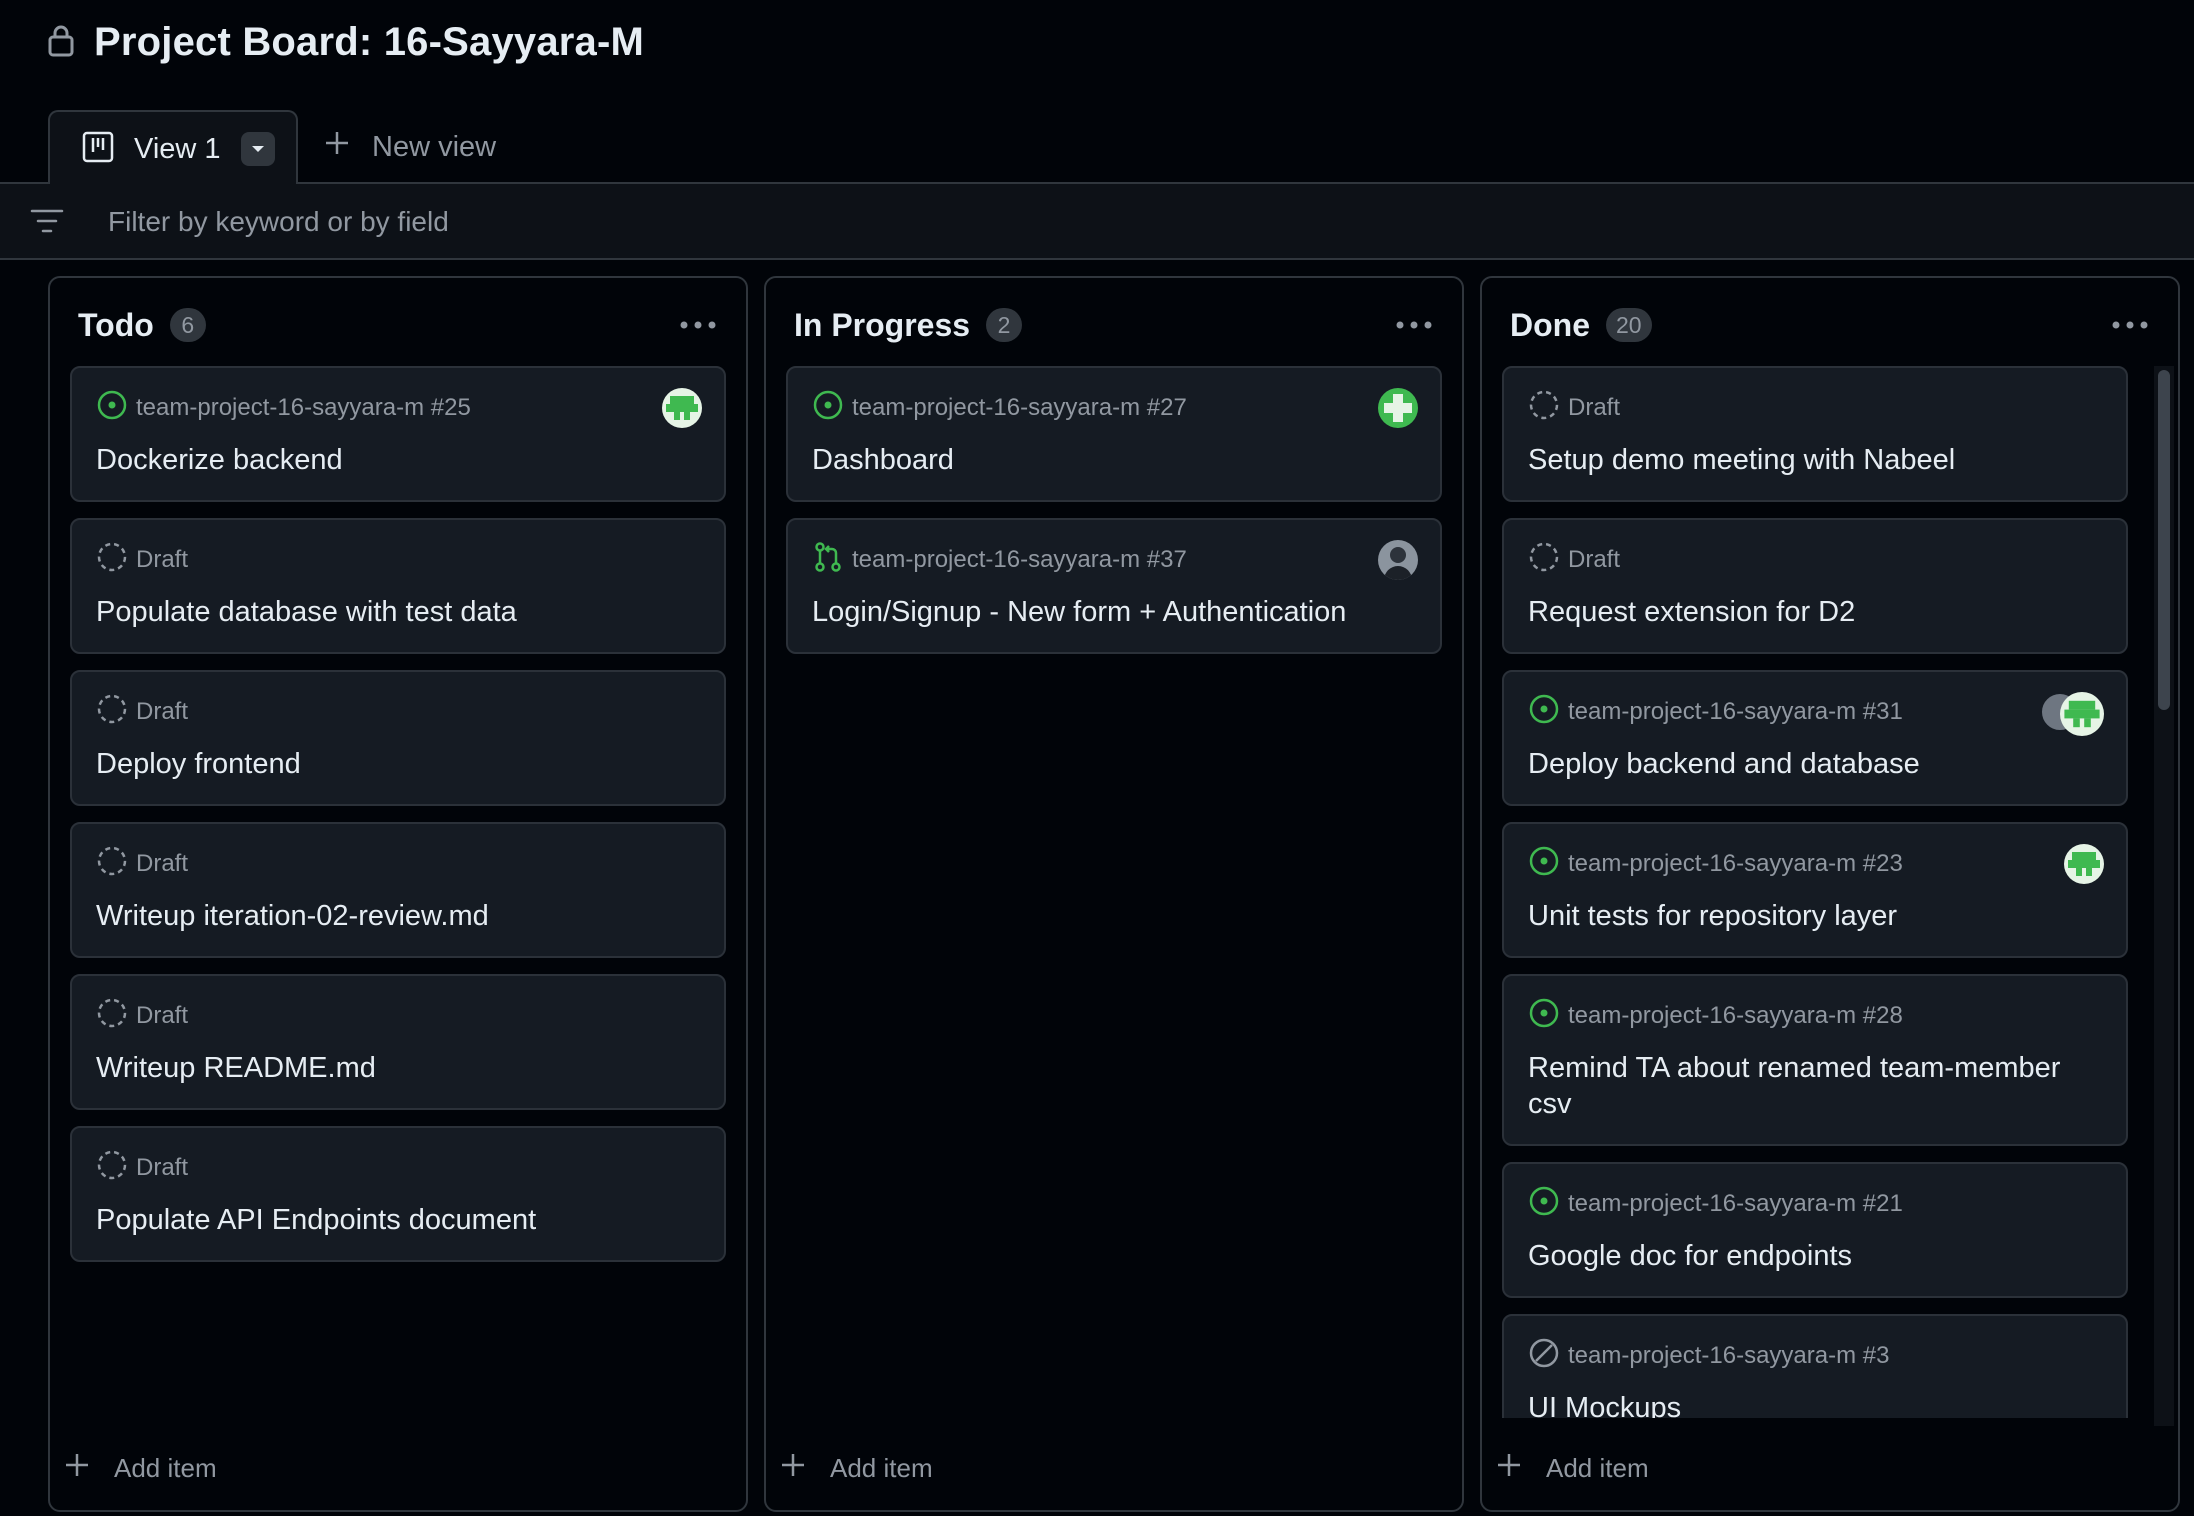 Image resolution: width=2194 pixels, height=1516 pixels. Describe the element at coordinates (61, 42) in the screenshot. I see `lock-icon` at that location.